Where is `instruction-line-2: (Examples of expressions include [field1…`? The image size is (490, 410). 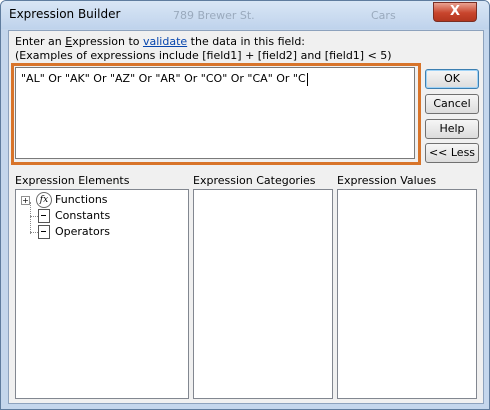 instruction-line-2: (Examples of expressions include [field1… is located at coordinates (203, 55).